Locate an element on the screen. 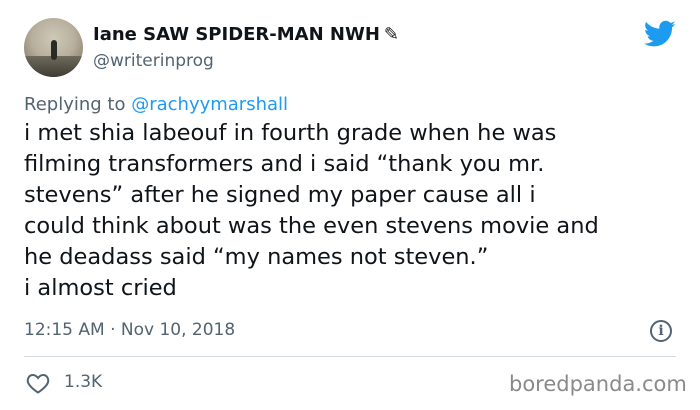 The width and height of the screenshot is (700, 410). pencil-icon: ✎ is located at coordinates (391, 34).